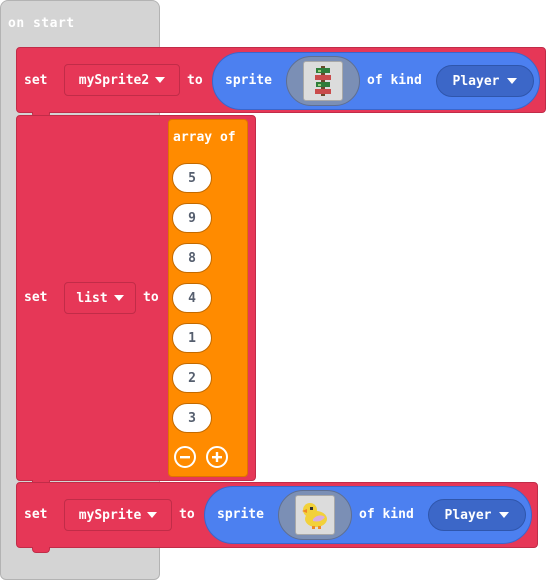 Image resolution: width=546 pixels, height=580 pixels. Describe the element at coordinates (114, 80) in the screenshot. I see `variable-name: mySprite2` at that location.